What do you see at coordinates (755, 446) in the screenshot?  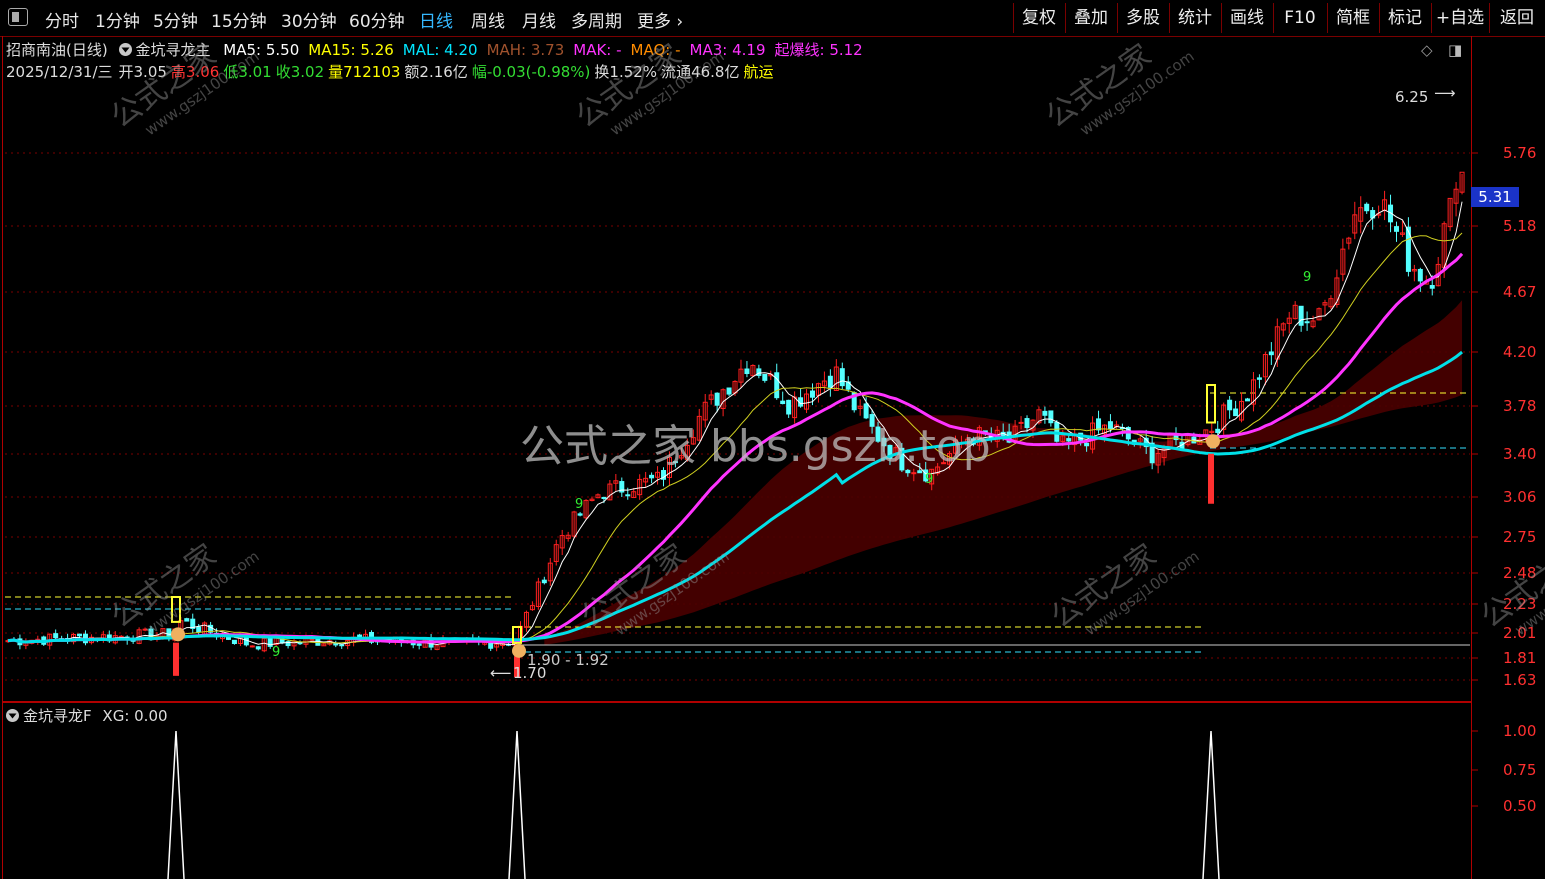 I see `center-watermark: 公式之家 bbs.gszb.top` at bounding box center [755, 446].